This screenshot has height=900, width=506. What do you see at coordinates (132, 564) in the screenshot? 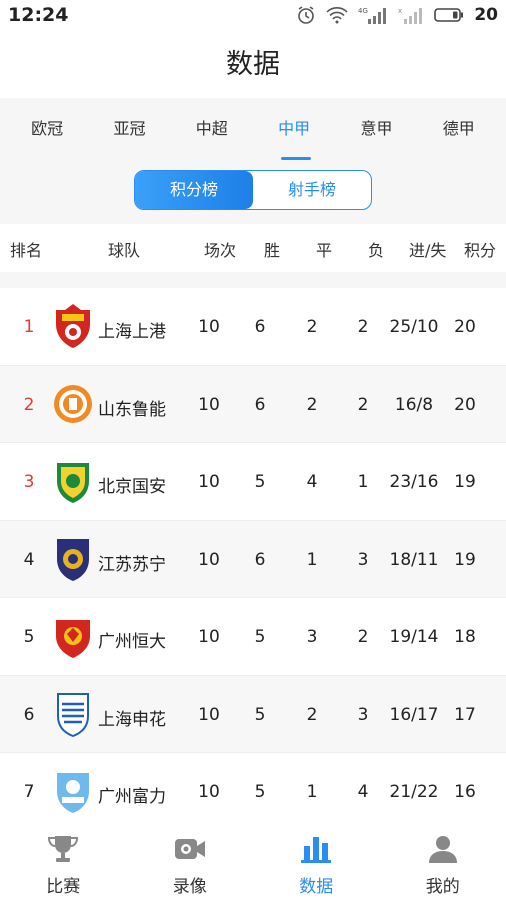
I see `row-team: 江苏苏宁` at bounding box center [132, 564].